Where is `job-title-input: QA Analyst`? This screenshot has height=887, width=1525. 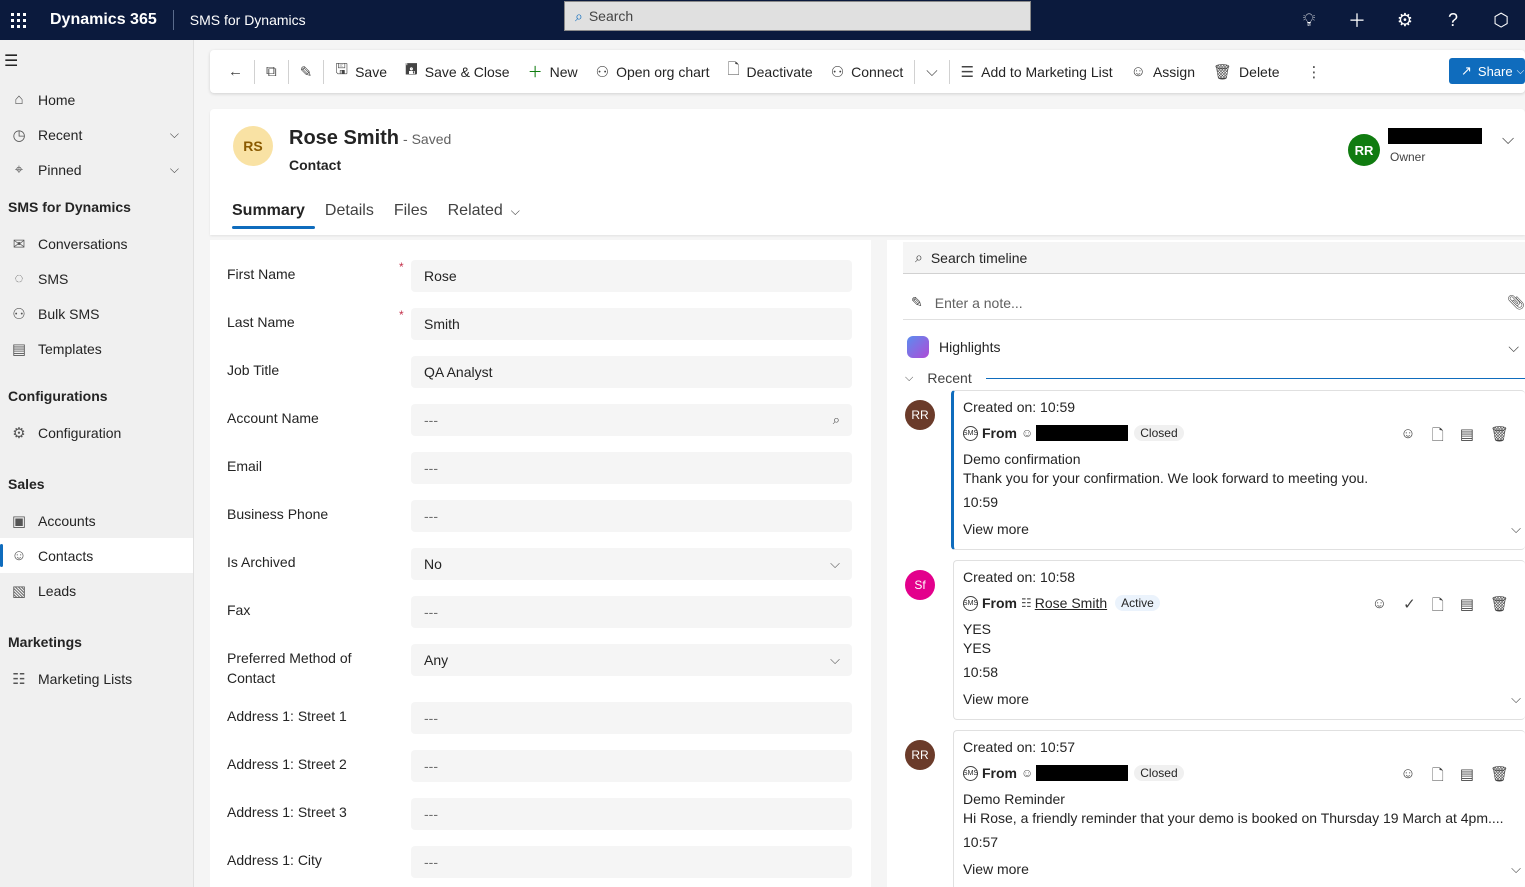 job-title-input: QA Analyst is located at coordinates (631, 372).